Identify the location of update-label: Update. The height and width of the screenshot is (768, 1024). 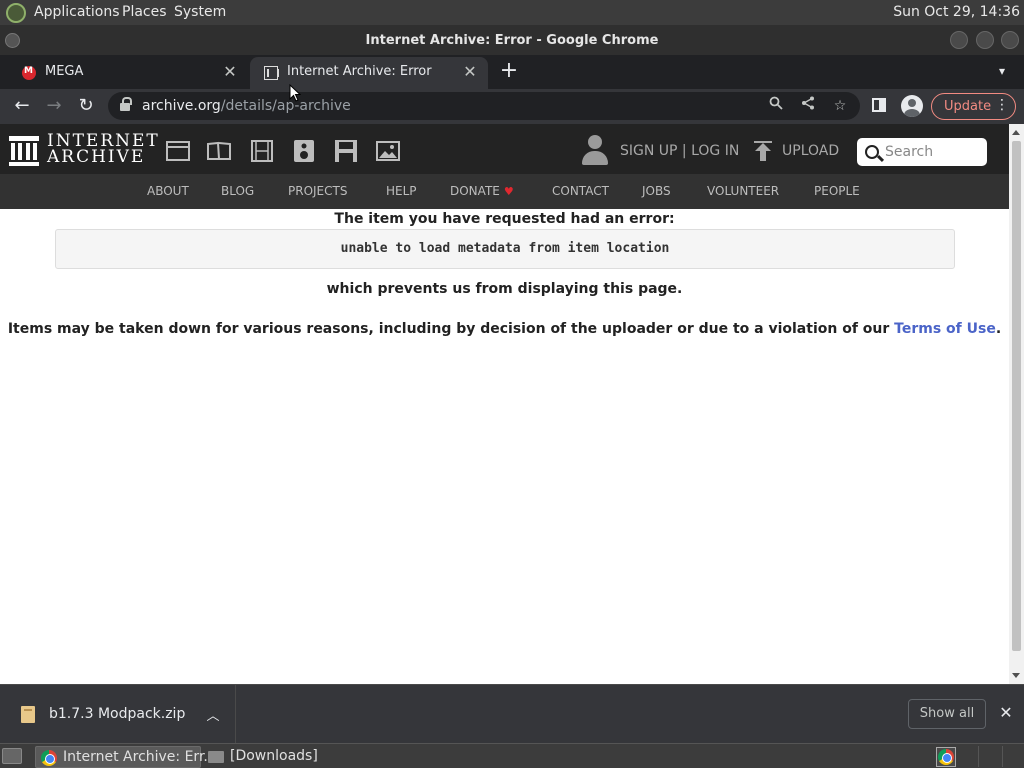
(968, 106).